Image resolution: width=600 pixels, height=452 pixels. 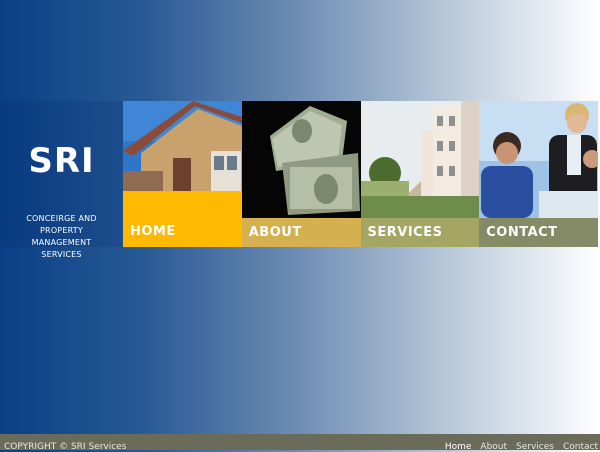 I want to click on tagline-line: PROPERTY, so click(x=61, y=230).